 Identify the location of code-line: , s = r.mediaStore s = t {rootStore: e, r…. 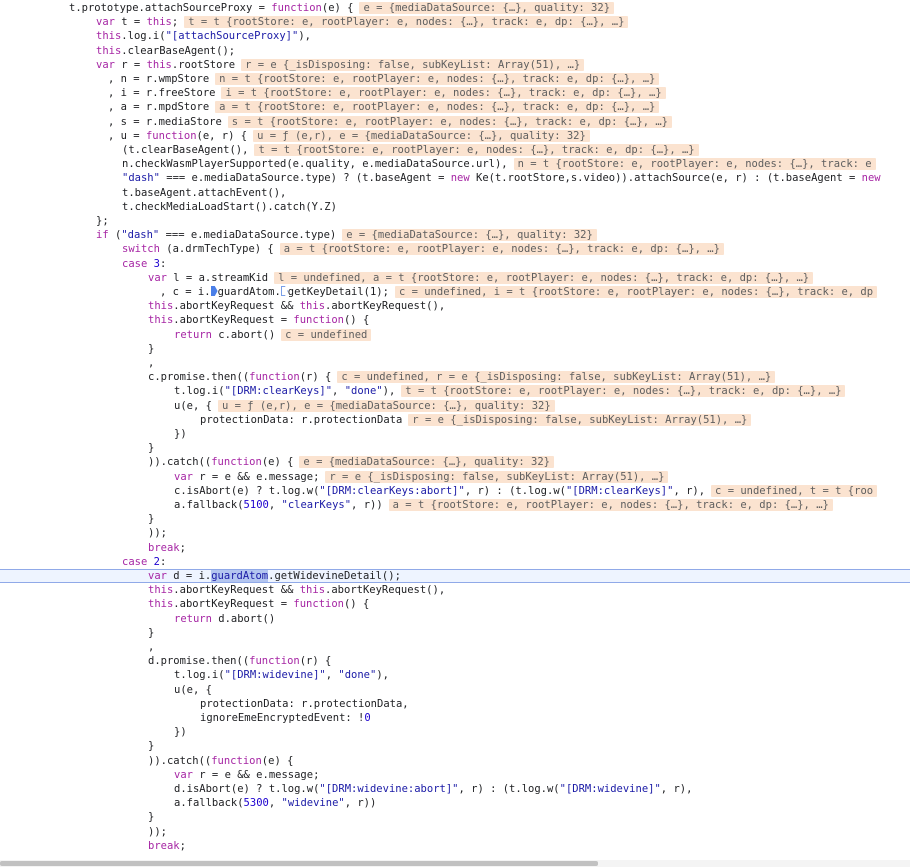
(455, 122).